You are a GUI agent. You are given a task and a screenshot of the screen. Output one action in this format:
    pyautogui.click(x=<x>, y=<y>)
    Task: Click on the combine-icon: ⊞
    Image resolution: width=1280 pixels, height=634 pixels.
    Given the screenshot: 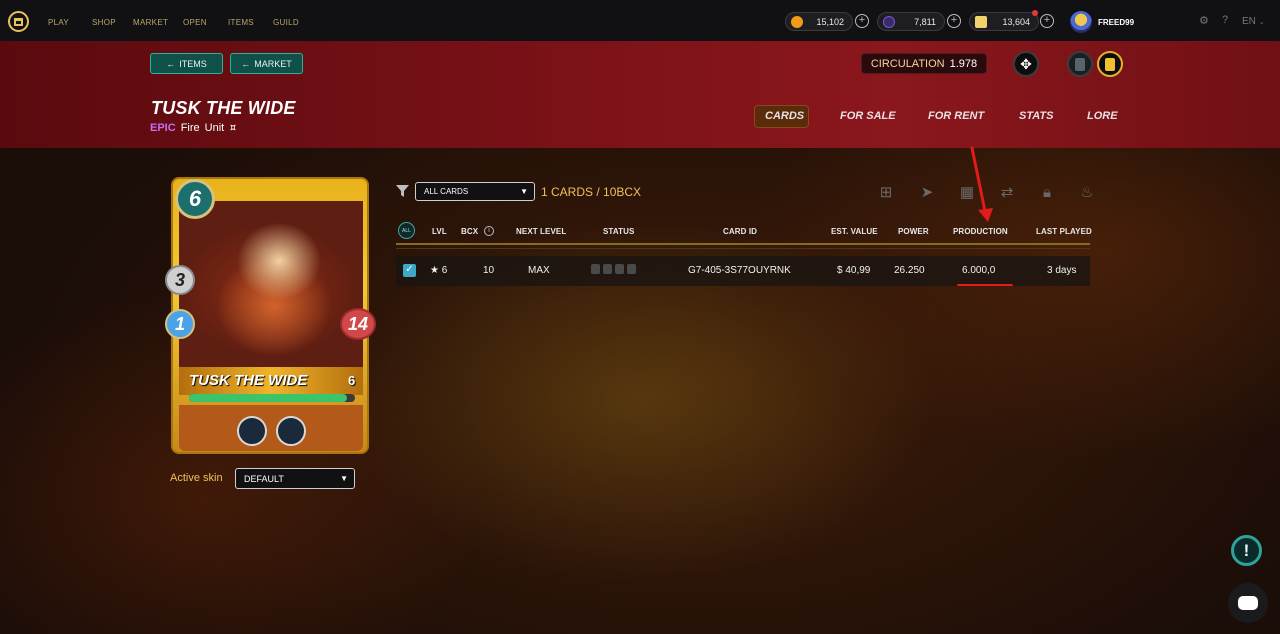 What is the action you would take?
    pyautogui.click(x=886, y=192)
    